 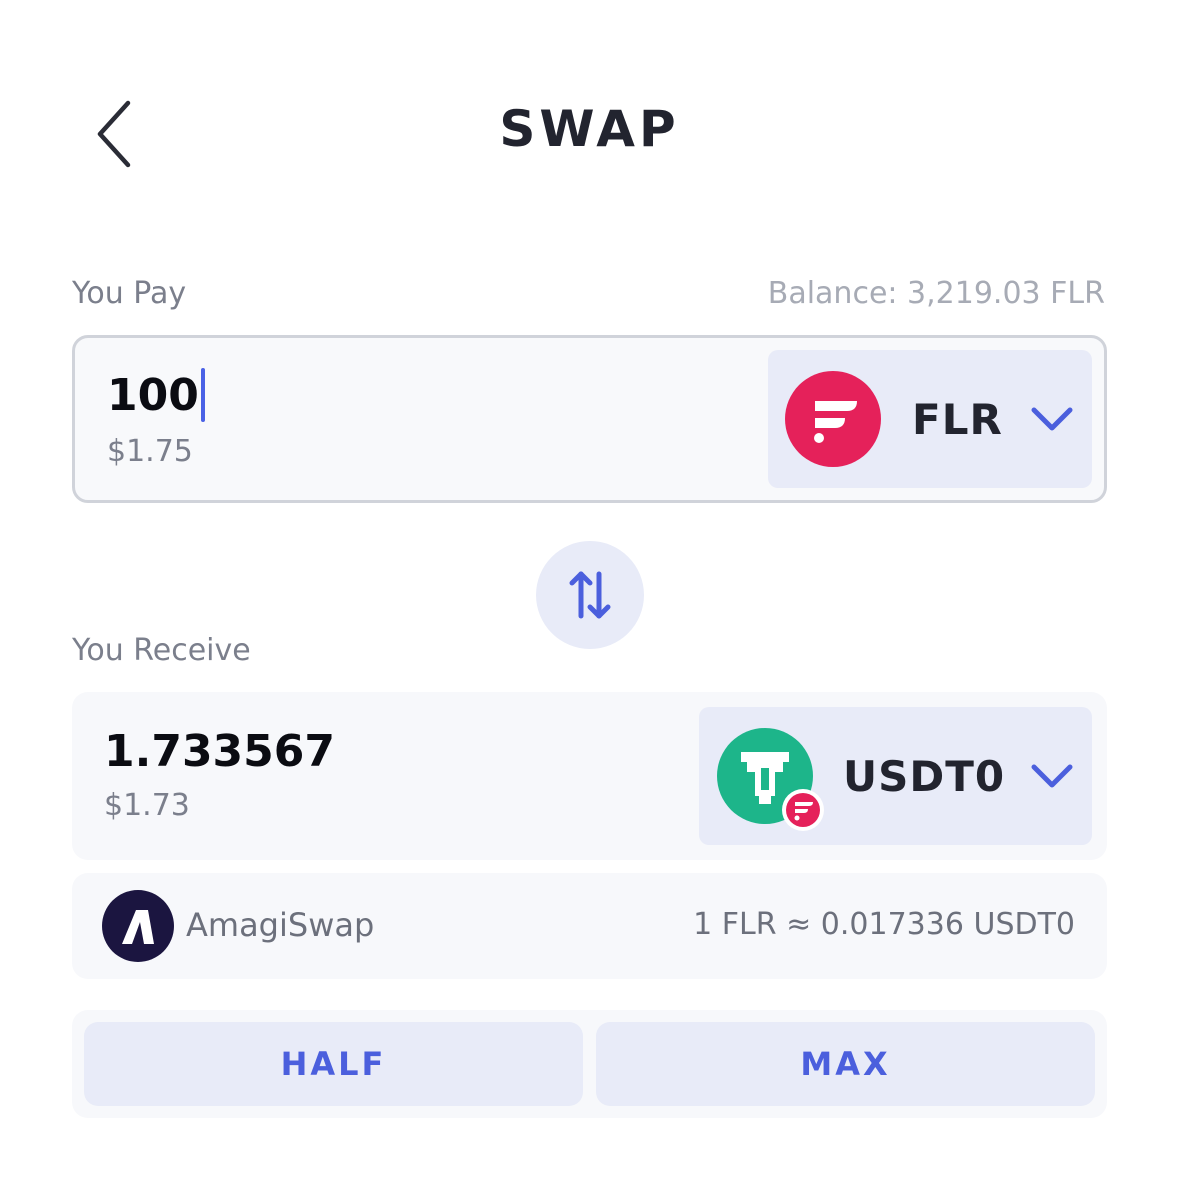 What do you see at coordinates (589, 129) in the screenshot?
I see `page-title: SWAP` at bounding box center [589, 129].